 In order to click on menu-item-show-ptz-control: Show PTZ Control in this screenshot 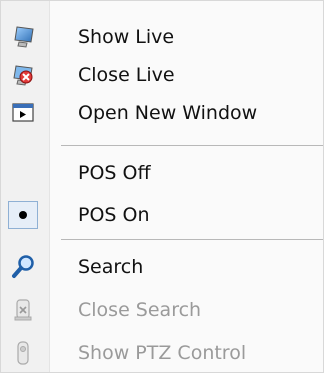, I will do `click(162, 353)`.